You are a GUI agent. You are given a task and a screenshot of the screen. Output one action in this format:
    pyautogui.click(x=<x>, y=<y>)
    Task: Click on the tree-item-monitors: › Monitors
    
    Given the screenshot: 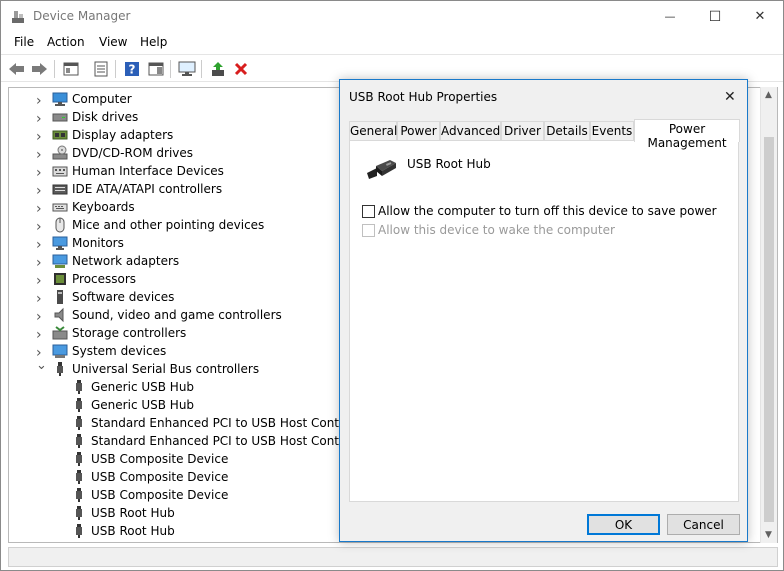 What is the action you would take?
    pyautogui.click(x=179, y=243)
    